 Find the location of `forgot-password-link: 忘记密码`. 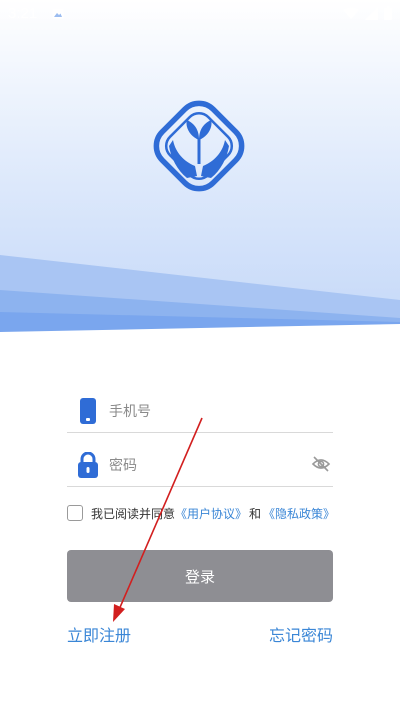

forgot-password-link: 忘记密码 is located at coordinates (301, 634).